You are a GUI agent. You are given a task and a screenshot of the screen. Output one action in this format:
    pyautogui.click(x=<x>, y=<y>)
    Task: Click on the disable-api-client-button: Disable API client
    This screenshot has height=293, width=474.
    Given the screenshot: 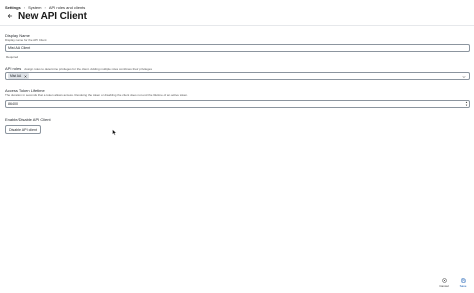 What is the action you would take?
    pyautogui.click(x=23, y=129)
    